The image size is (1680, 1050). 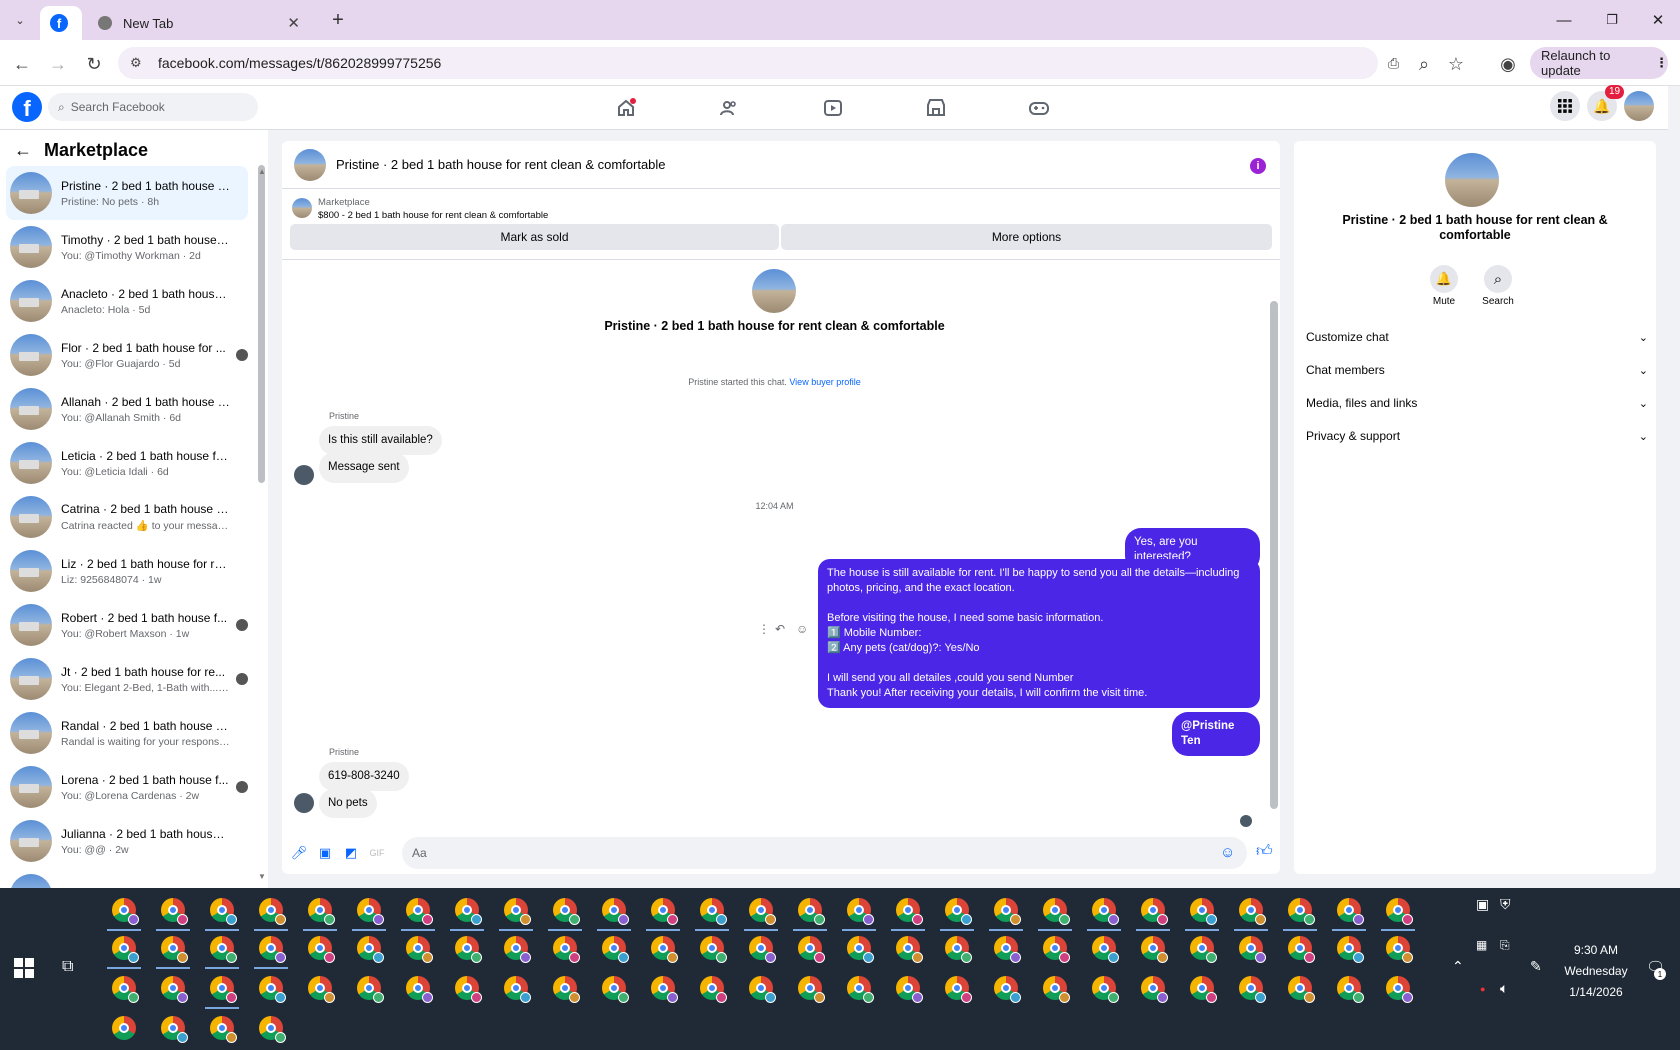 What do you see at coordinates (1498, 279) in the screenshot?
I see `search-icon: ⌕` at bounding box center [1498, 279].